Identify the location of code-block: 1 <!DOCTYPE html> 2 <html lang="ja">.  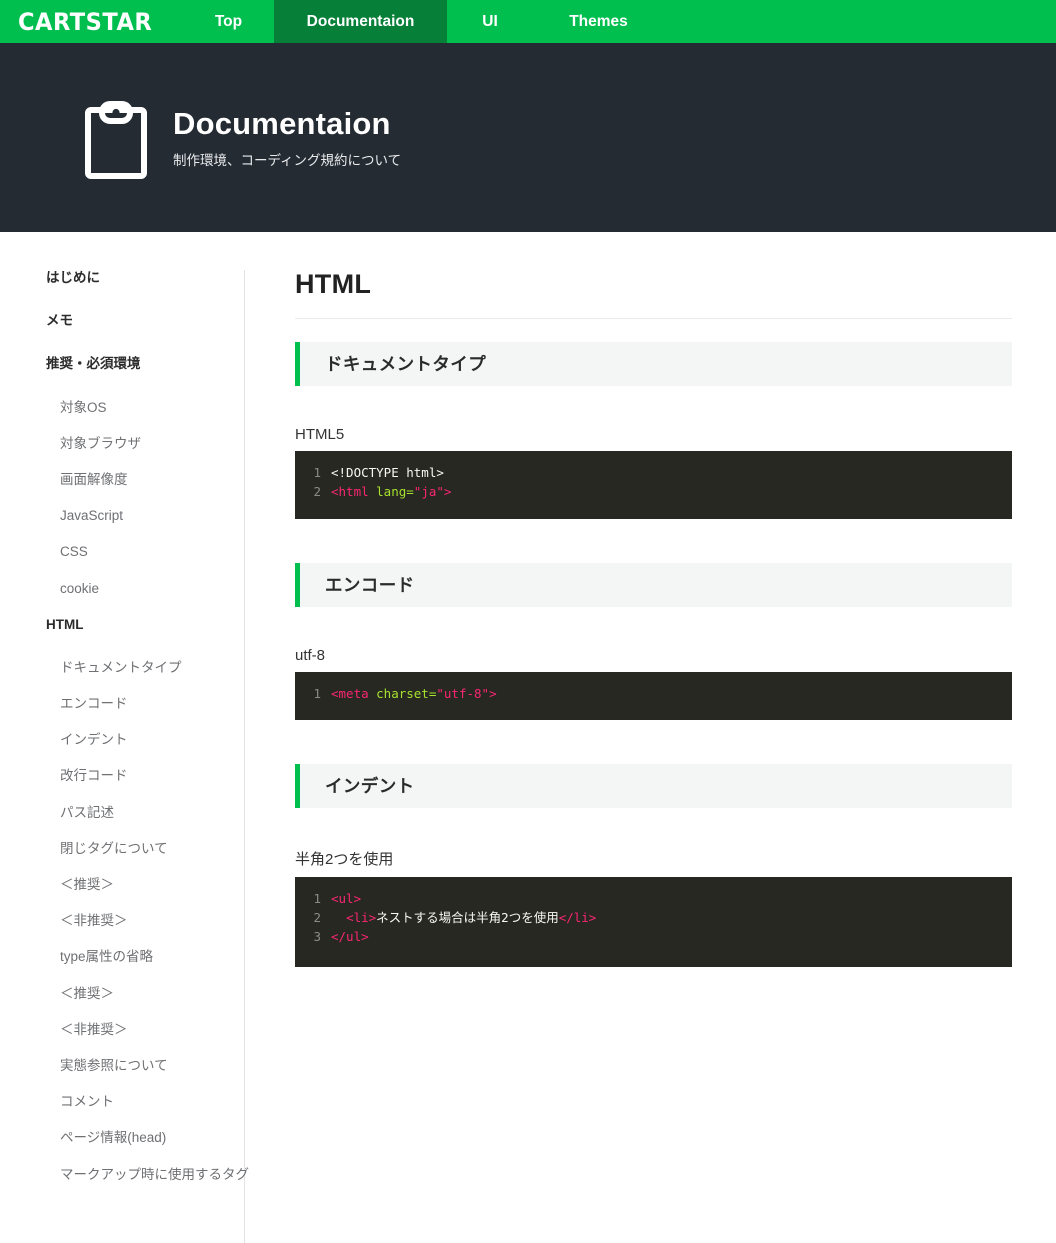
(653, 484).